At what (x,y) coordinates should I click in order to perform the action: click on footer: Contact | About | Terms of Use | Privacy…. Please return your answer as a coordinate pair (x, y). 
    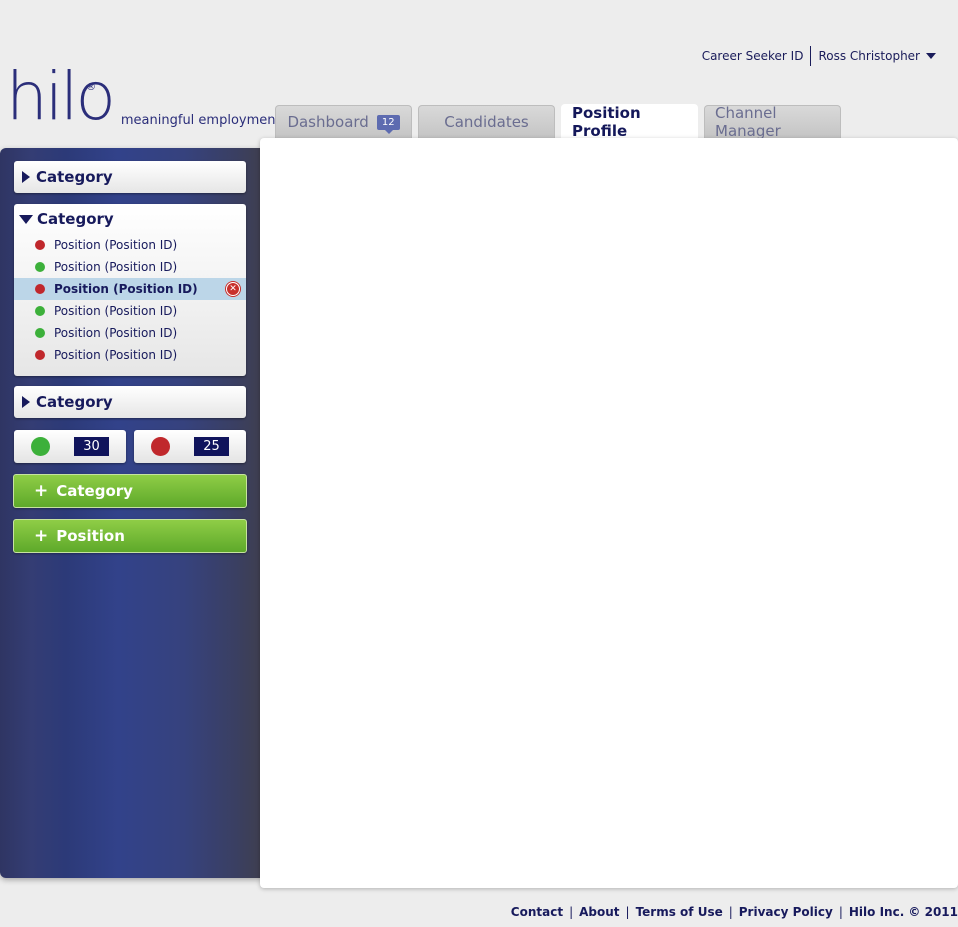
    Looking at the image, I should click on (734, 912).